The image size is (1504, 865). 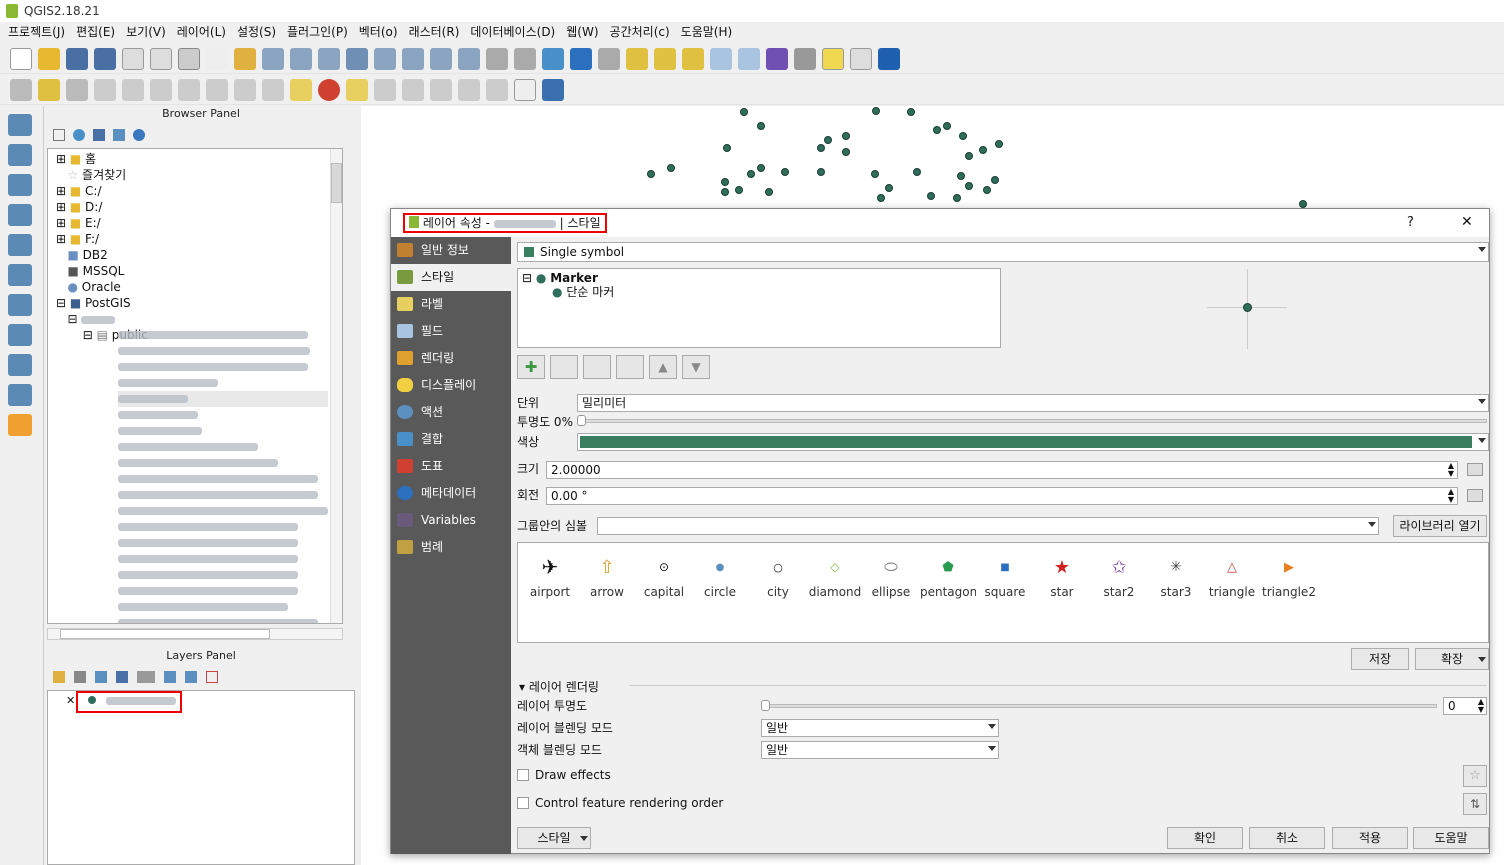 What do you see at coordinates (245, 58) in the screenshot?
I see `pan-to-selection-icon` at bounding box center [245, 58].